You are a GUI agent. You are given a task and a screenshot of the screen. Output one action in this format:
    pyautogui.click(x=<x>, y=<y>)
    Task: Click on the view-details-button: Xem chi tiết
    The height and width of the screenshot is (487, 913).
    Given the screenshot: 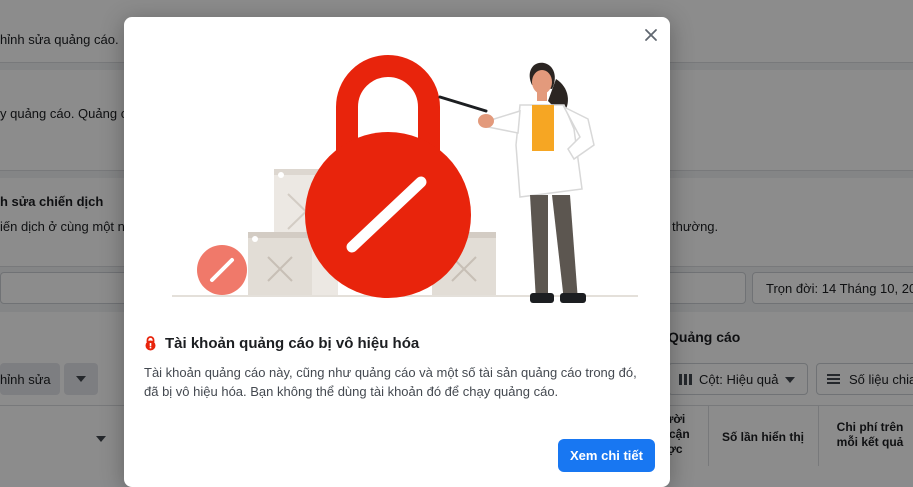 What is the action you would take?
    pyautogui.click(x=606, y=455)
    